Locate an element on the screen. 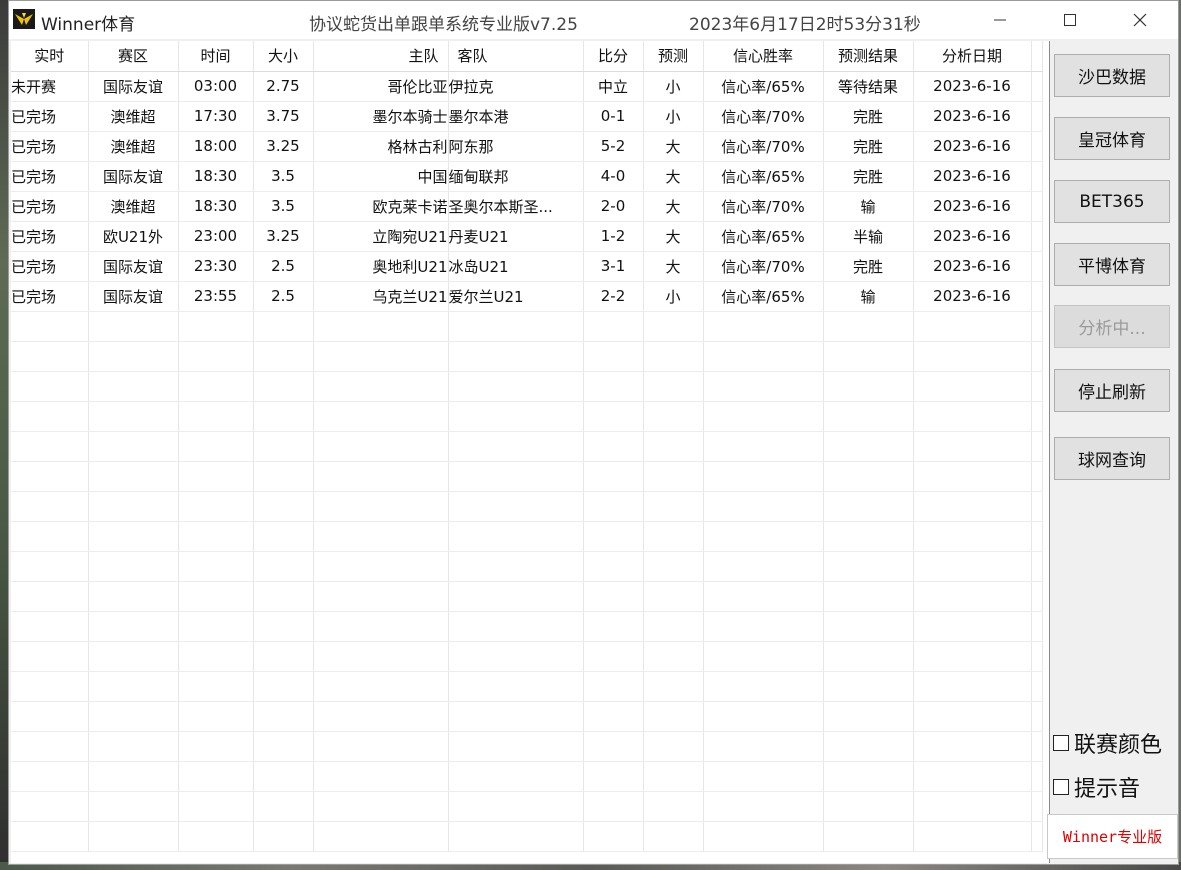 This screenshot has height=870, width=1181. col-header-total: 大小 is located at coordinates (283, 56).